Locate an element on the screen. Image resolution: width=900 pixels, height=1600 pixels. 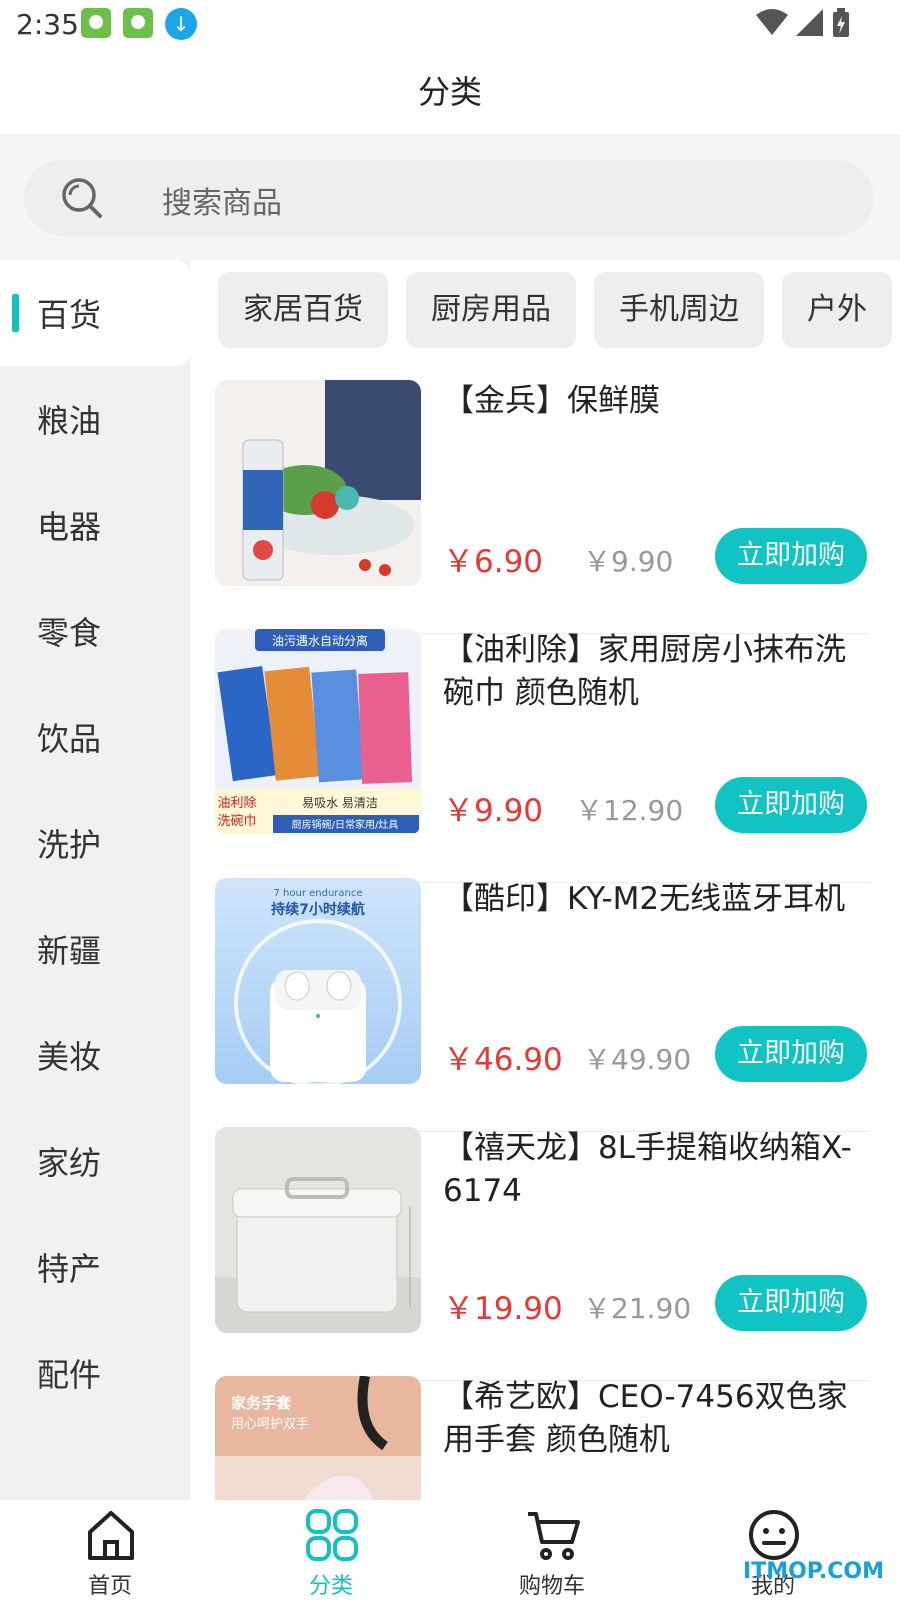
sidebar-item-yinpin: 饮品 is located at coordinates (95, 737).